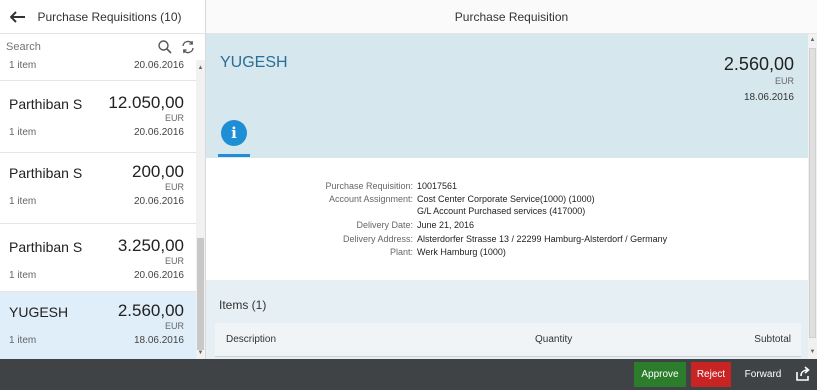 The width and height of the screenshot is (817, 390). Describe the element at coordinates (98, 69) in the screenshot. I see `list-item: 1 item 20.06.2016` at that location.